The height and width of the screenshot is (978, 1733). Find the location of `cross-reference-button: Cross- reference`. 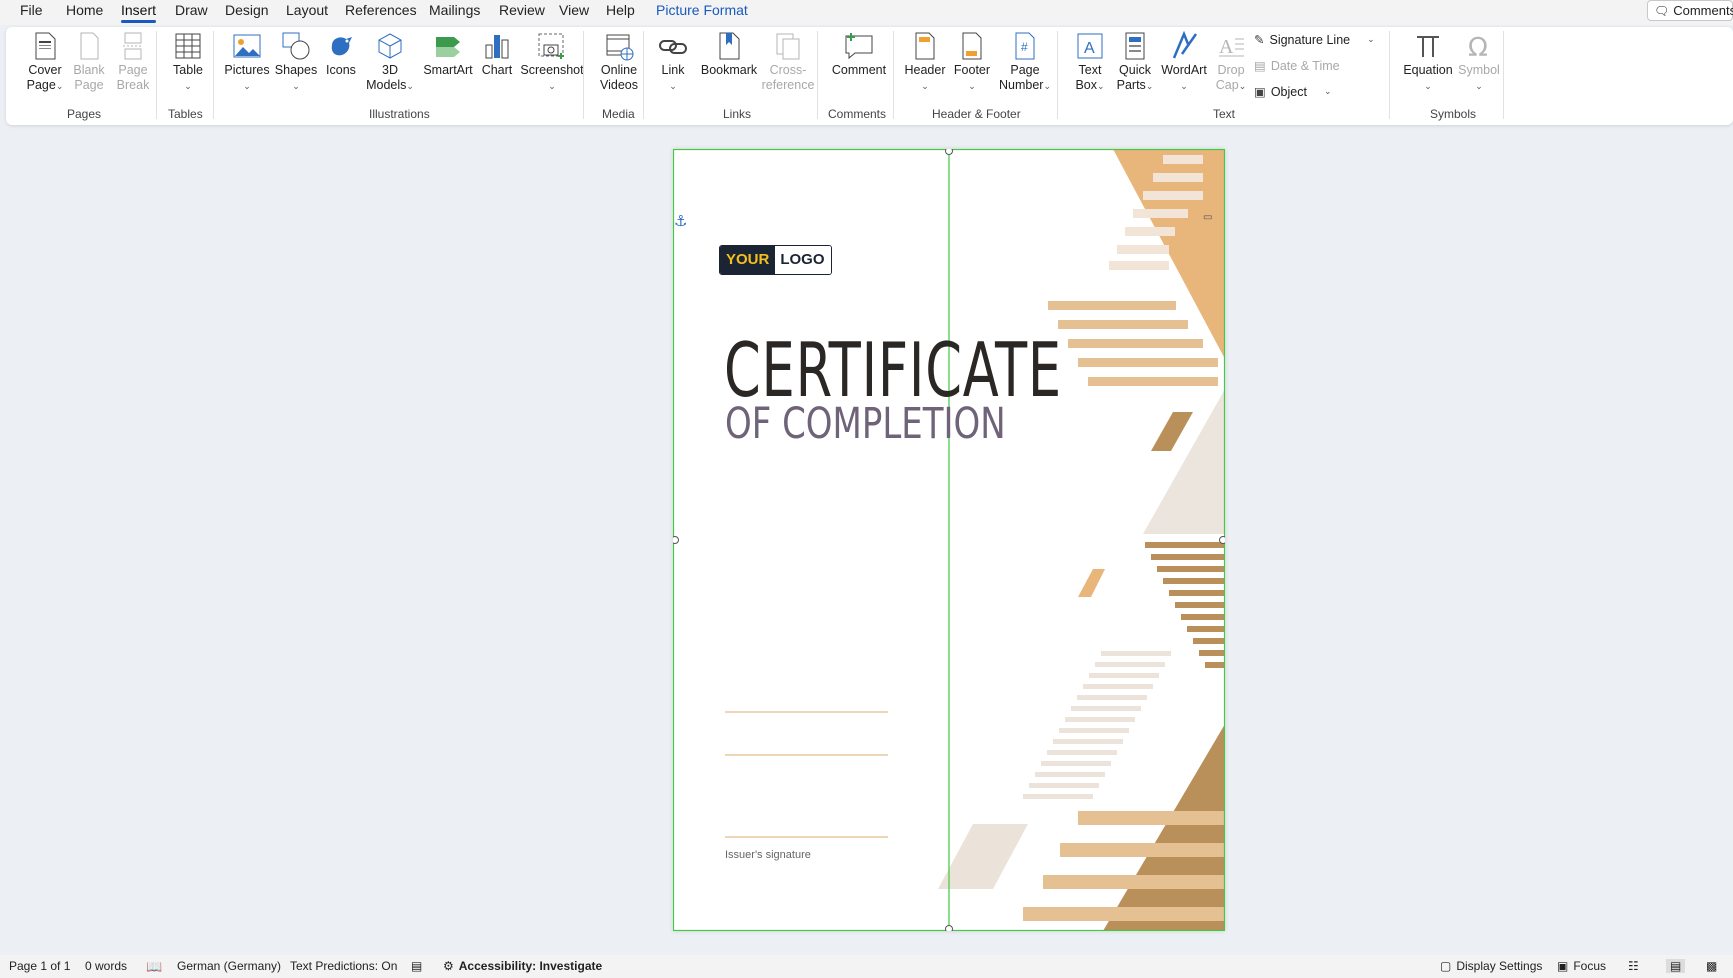

cross-reference-button: Cross- reference is located at coordinates (788, 62).